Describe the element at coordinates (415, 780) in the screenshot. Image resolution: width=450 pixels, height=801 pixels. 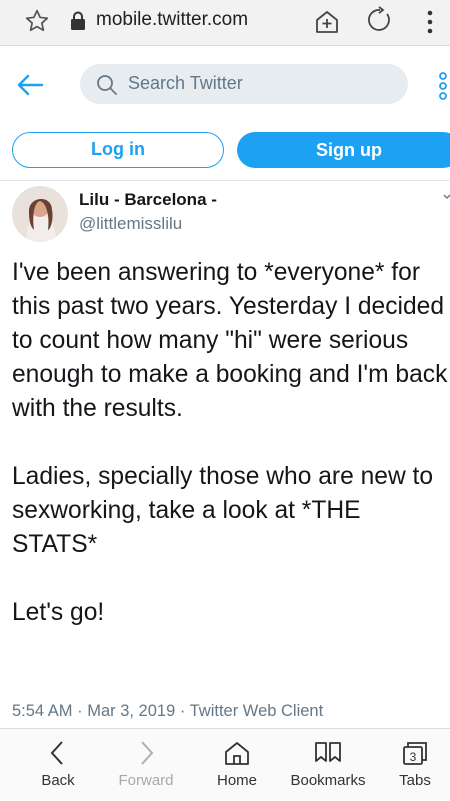
I see `nav-tabs-label: Tabs` at that location.